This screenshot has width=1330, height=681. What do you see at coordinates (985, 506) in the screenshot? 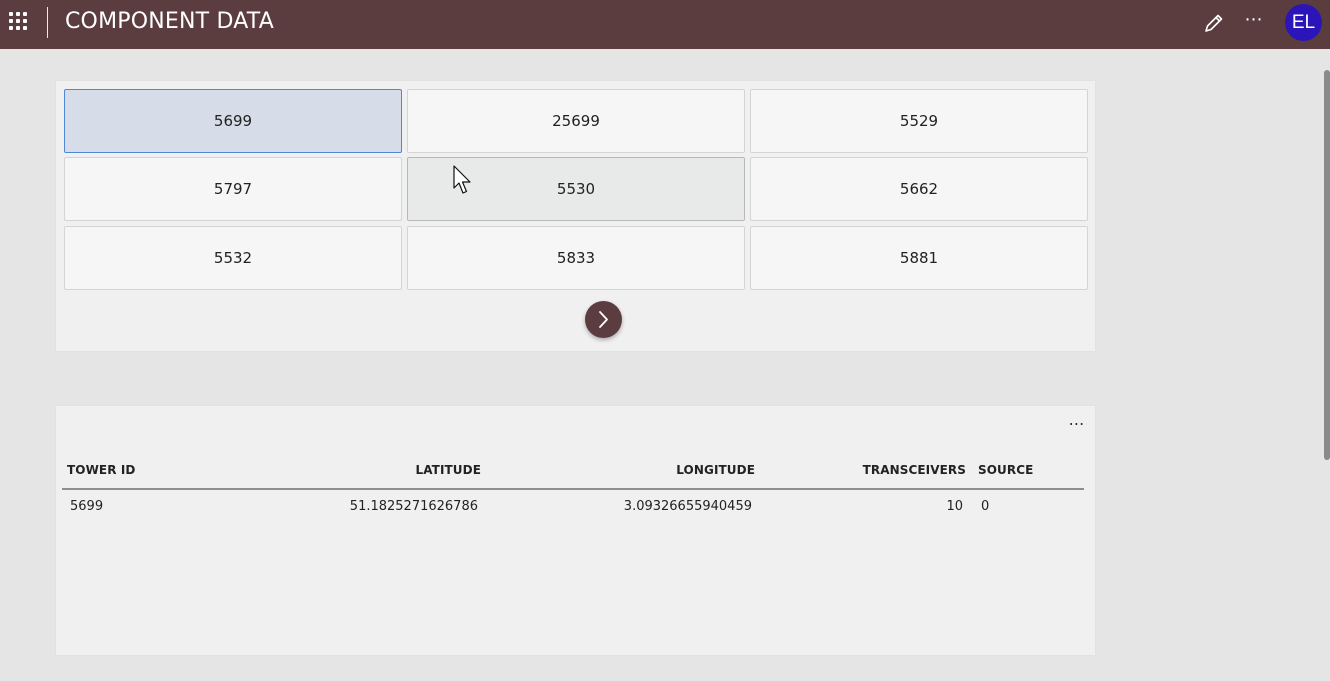
I see `cell-source: 0` at bounding box center [985, 506].